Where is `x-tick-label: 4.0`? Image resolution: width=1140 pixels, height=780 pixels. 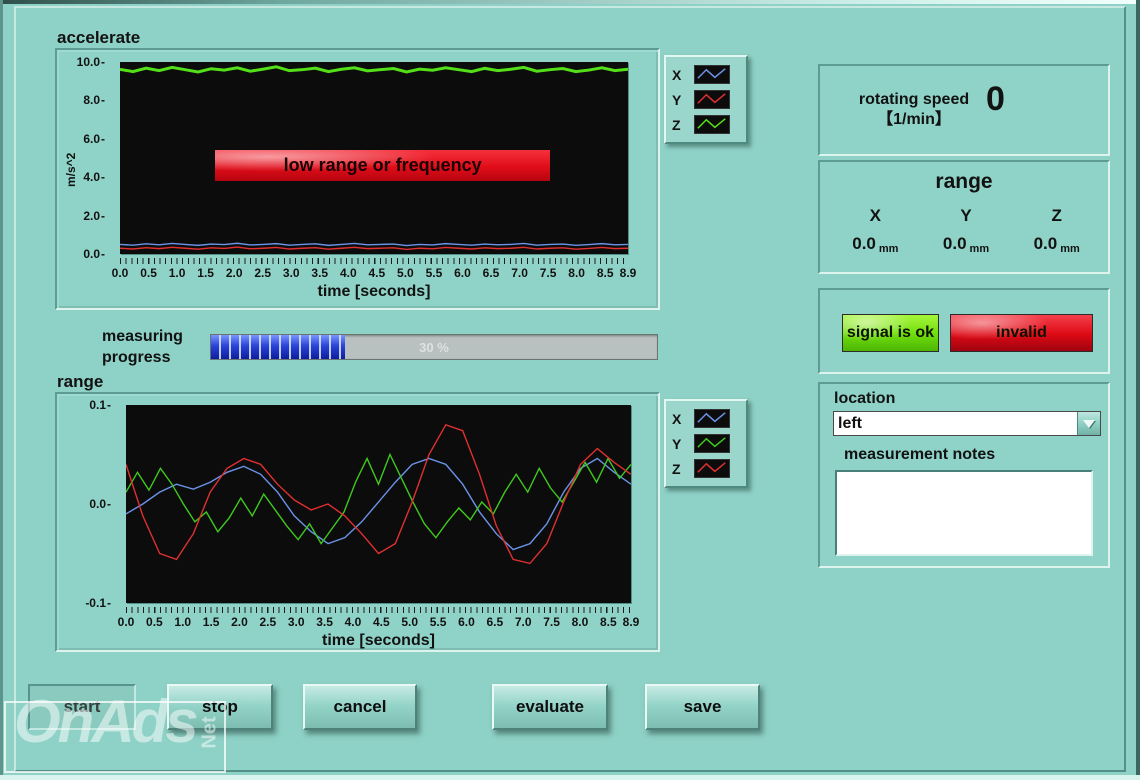 x-tick-label: 4.0 is located at coordinates (353, 622).